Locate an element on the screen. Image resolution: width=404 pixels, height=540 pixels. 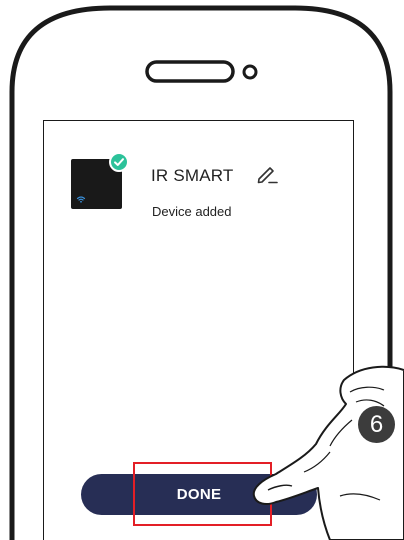
step-number-badge: 6 is located at coordinates (376, 424).